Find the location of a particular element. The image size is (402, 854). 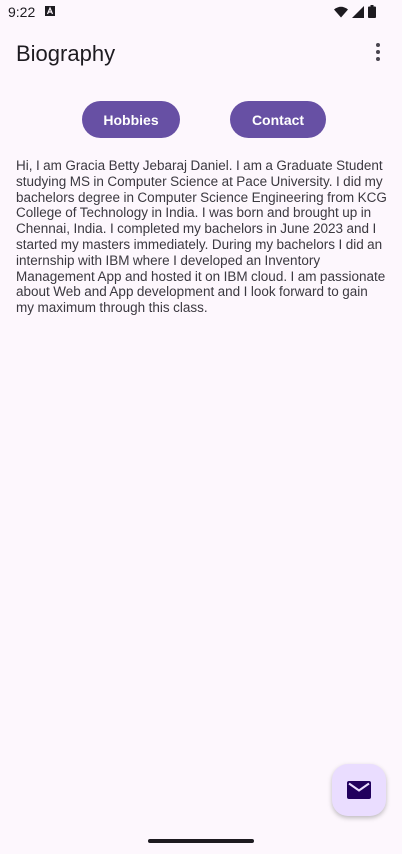

contact-button: Contact is located at coordinates (278, 119).